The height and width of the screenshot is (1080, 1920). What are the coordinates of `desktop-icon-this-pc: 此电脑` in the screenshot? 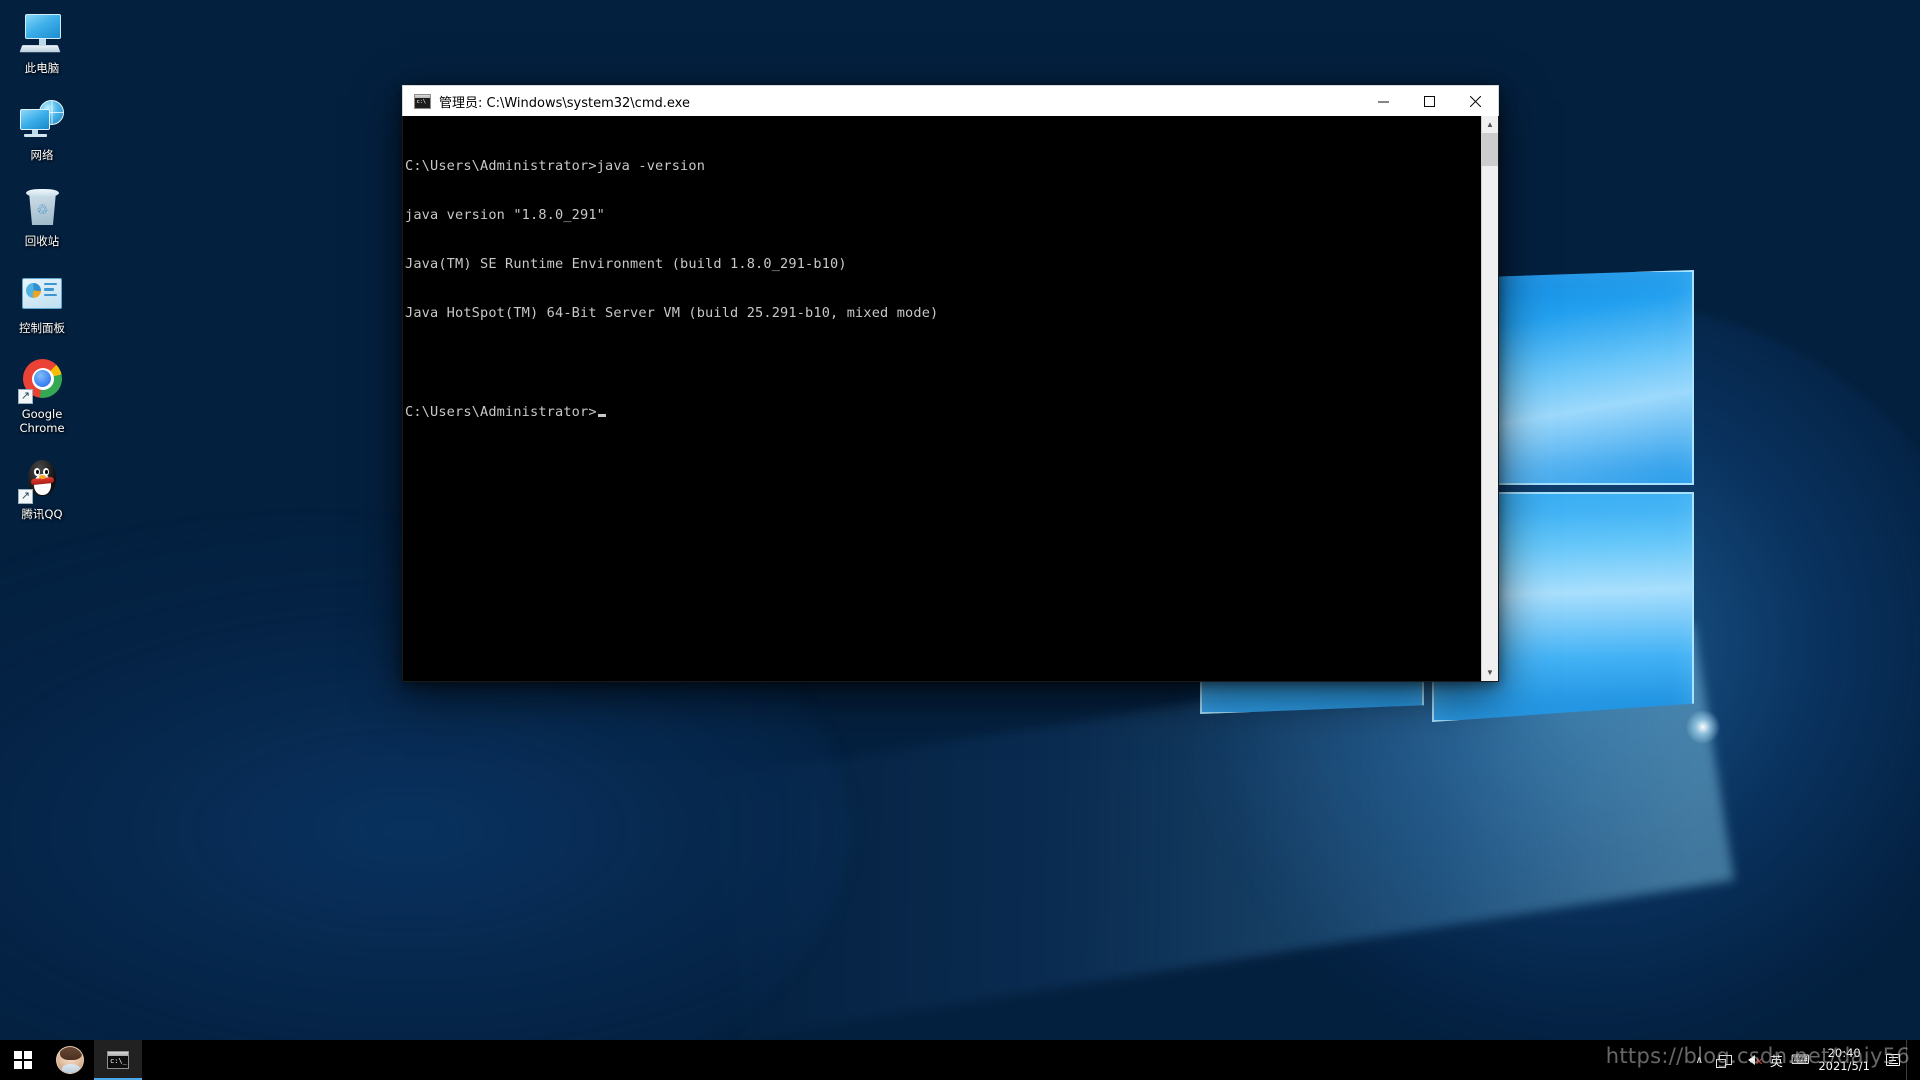 It's located at (42, 44).